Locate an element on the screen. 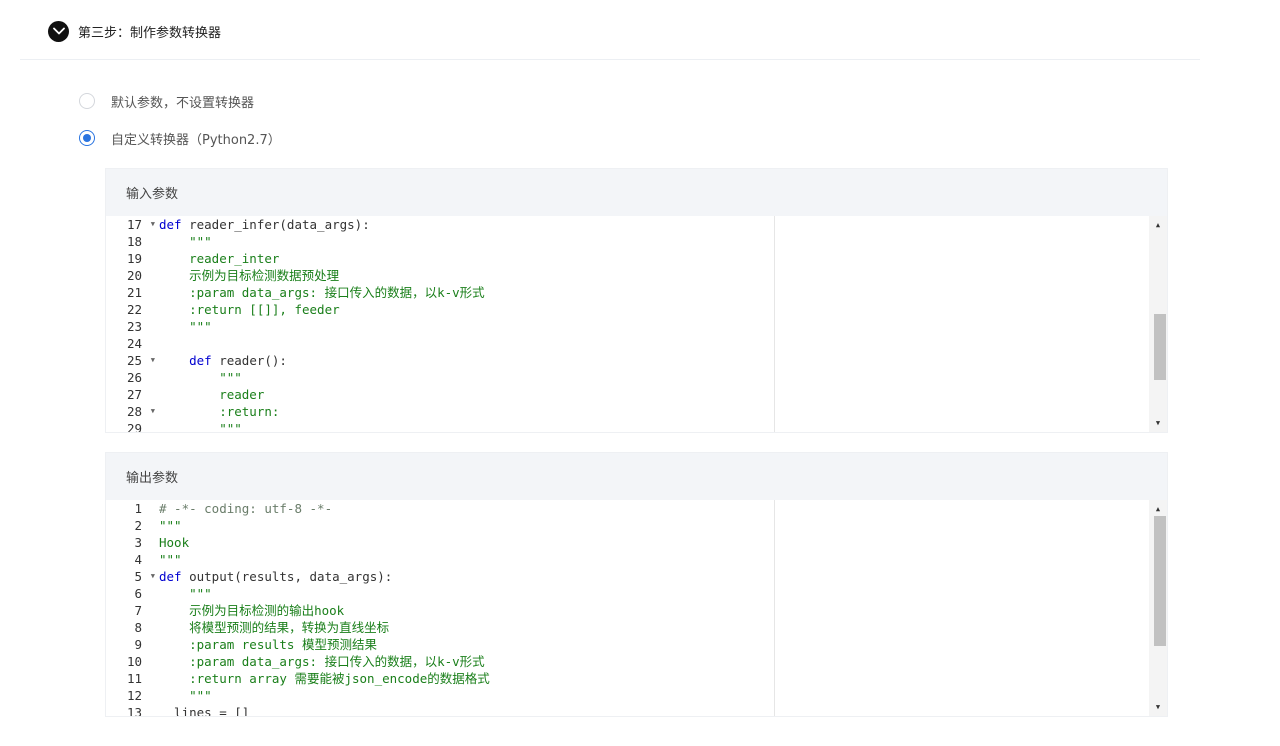 This screenshot has height=746, width=1280. option-label: 默认参数，不设置转换器 is located at coordinates (183, 103).